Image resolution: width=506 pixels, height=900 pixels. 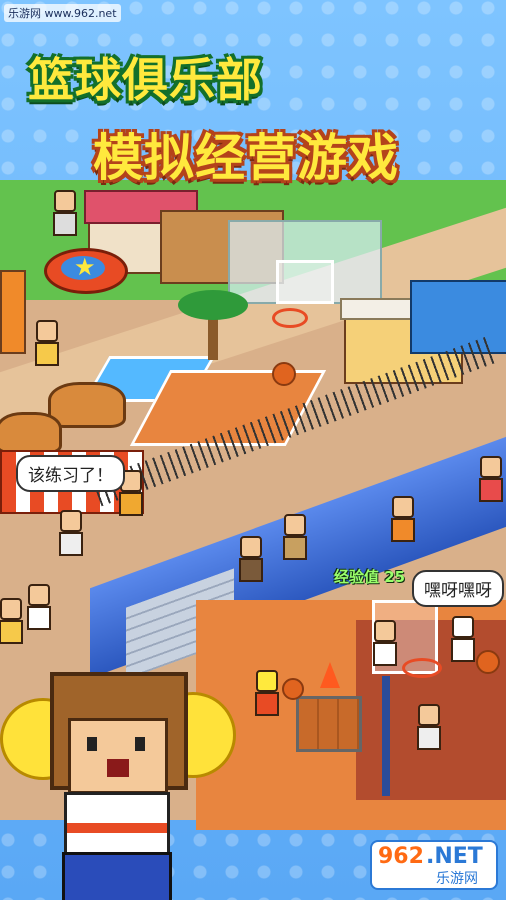 I want to click on basketball-rim-top, so click(x=290, y=318).